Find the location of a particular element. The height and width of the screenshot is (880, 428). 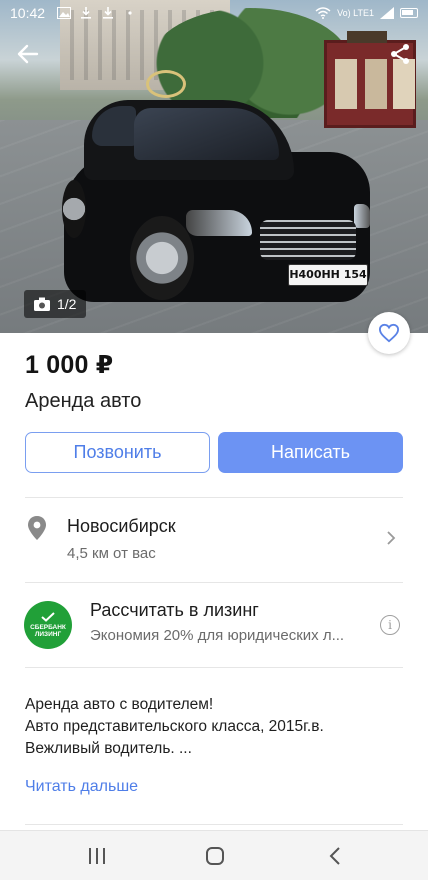

location-distance: 4,5 км от вас is located at coordinates (111, 553).